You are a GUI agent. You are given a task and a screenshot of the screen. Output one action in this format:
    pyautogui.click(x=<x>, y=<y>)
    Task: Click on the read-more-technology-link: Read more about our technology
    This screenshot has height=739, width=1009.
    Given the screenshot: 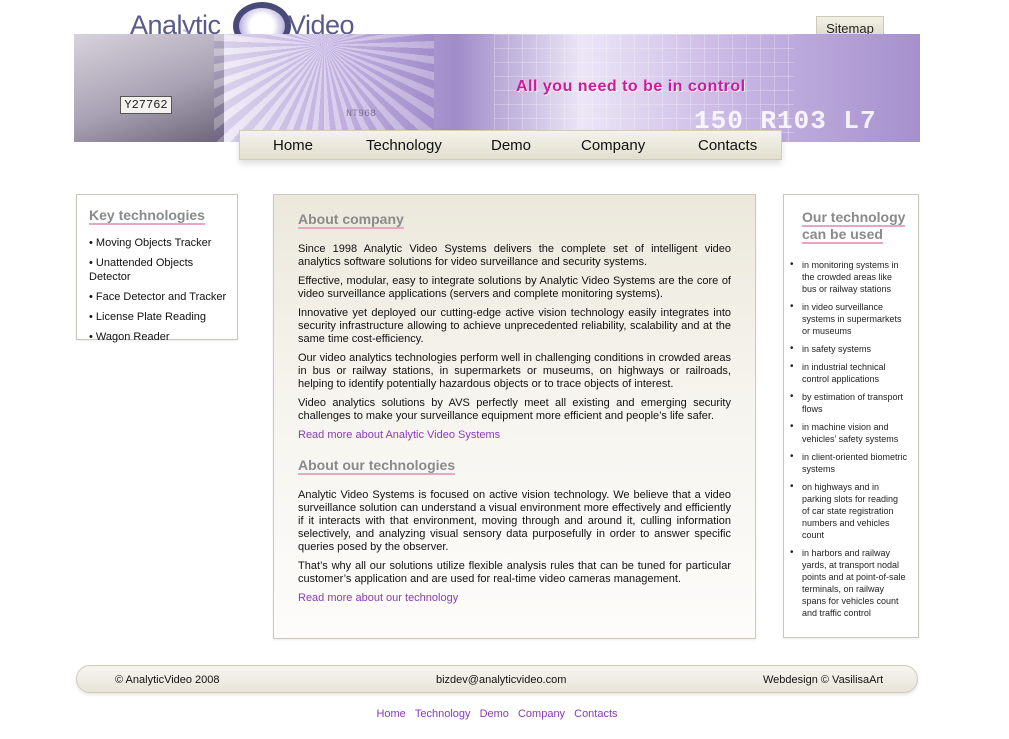 What is the action you would take?
    pyautogui.click(x=514, y=598)
    